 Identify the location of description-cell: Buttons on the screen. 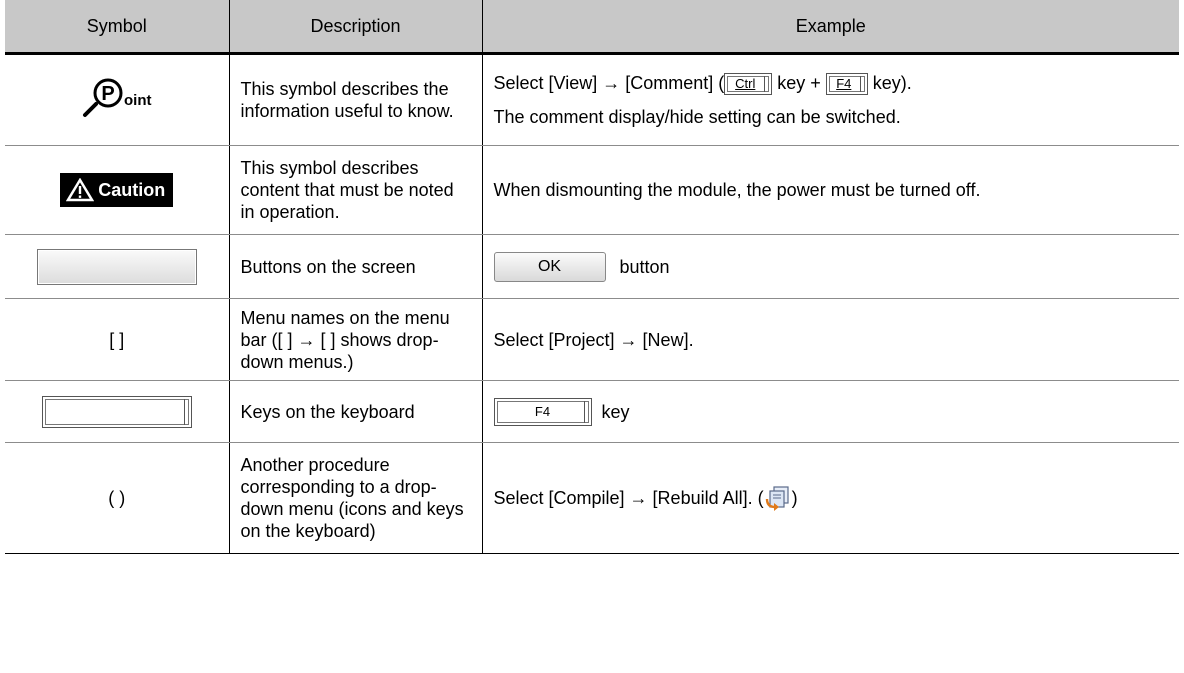
(355, 266).